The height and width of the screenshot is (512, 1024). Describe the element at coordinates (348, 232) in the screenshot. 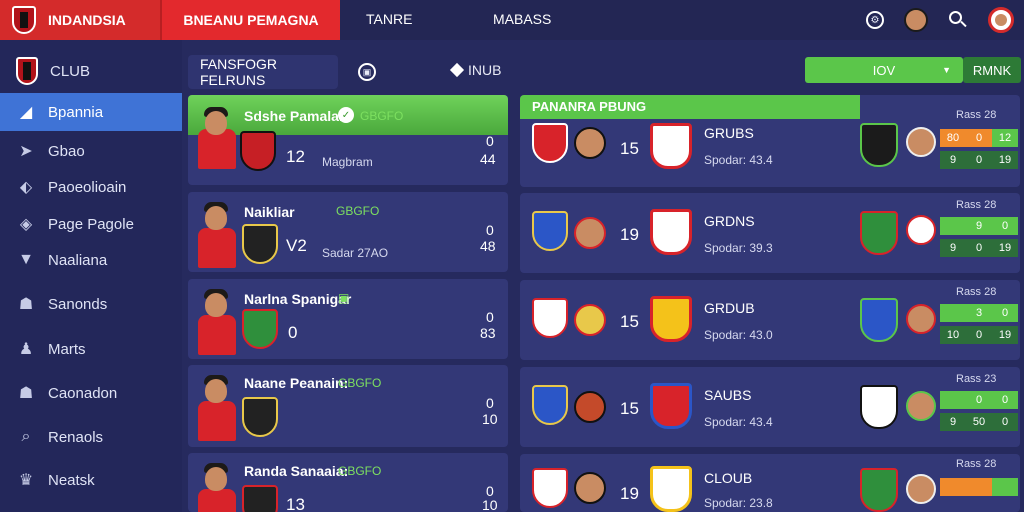

I see `player-card: Naikliar GBGFO V2 Sadar 27AO 0 48` at that location.